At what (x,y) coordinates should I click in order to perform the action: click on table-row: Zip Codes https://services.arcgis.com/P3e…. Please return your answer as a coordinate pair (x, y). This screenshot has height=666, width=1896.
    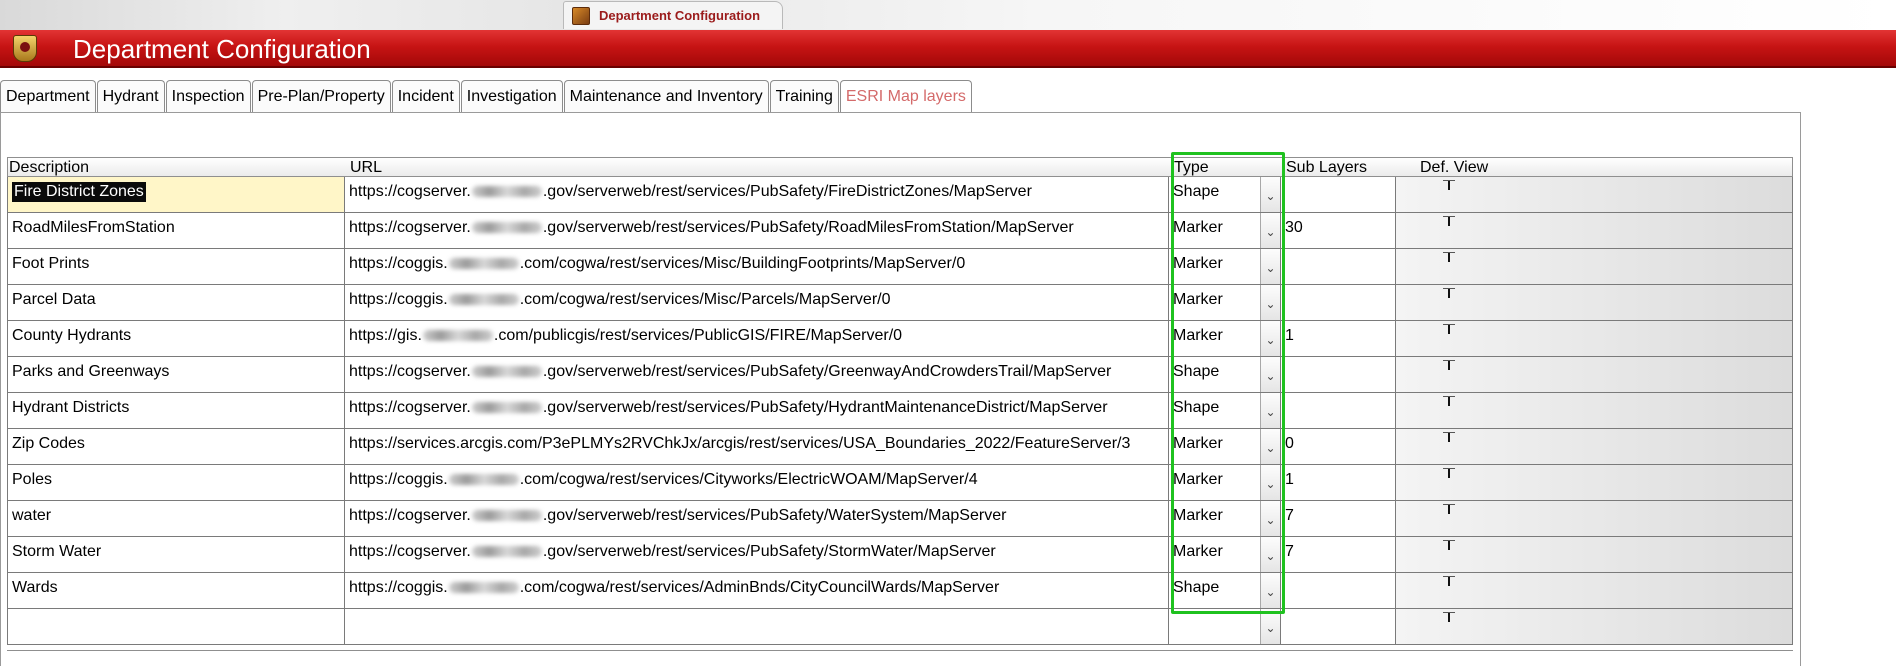
    Looking at the image, I should click on (900, 447).